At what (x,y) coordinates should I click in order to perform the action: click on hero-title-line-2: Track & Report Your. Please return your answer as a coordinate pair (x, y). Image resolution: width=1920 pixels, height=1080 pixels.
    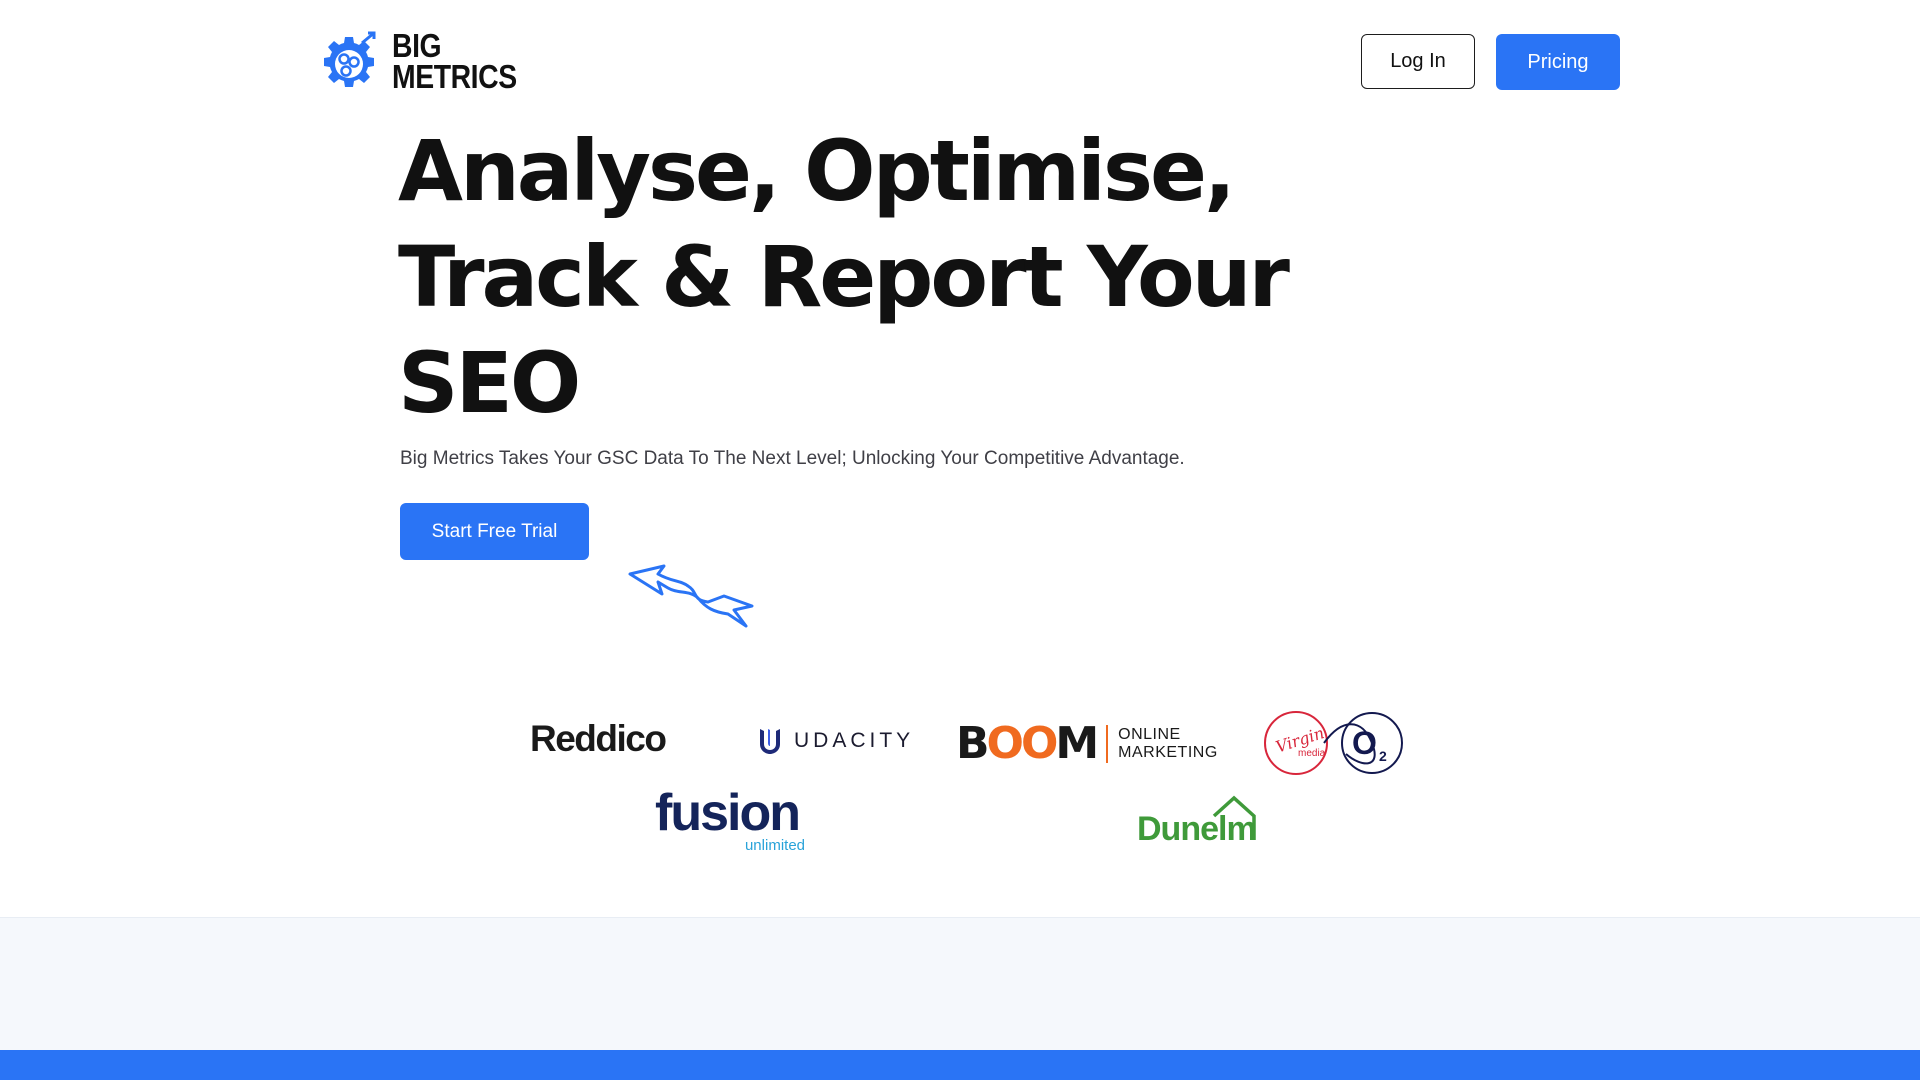
    Looking at the image, I should click on (844, 277).